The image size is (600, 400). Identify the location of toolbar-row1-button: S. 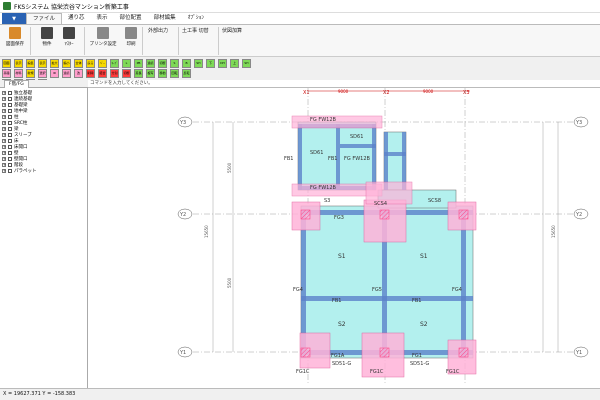
(174, 63).